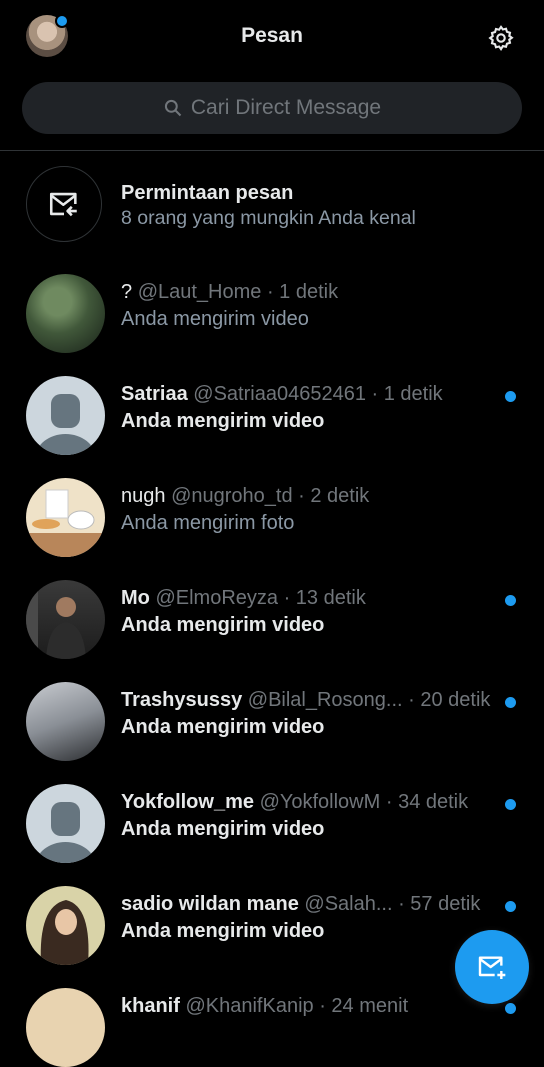 The height and width of the screenshot is (1067, 544). I want to click on message-requests-subtitle: 8 orang yang mungkin Anda kenal, so click(268, 218).